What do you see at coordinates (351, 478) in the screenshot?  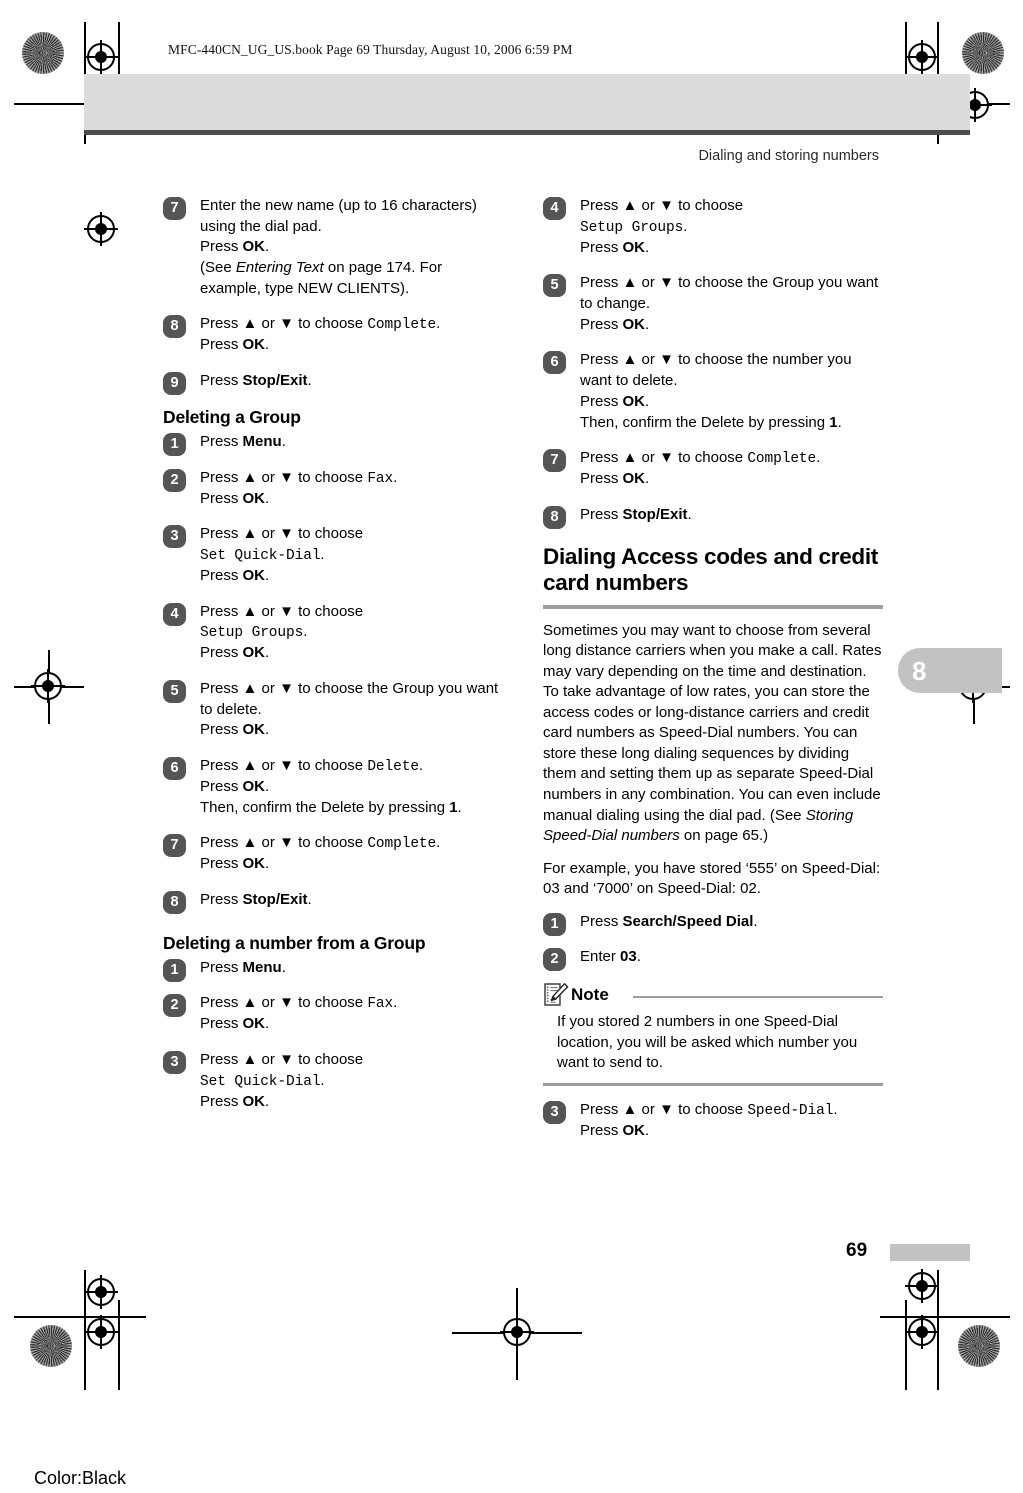 I see `step-line: Press ▲ or ▼ to choose Fax.` at bounding box center [351, 478].